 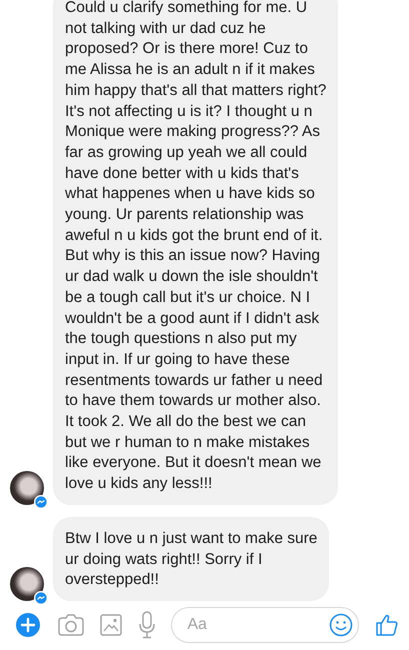 What do you see at coordinates (386, 625) in the screenshot?
I see `thumbs-up-icon` at bounding box center [386, 625].